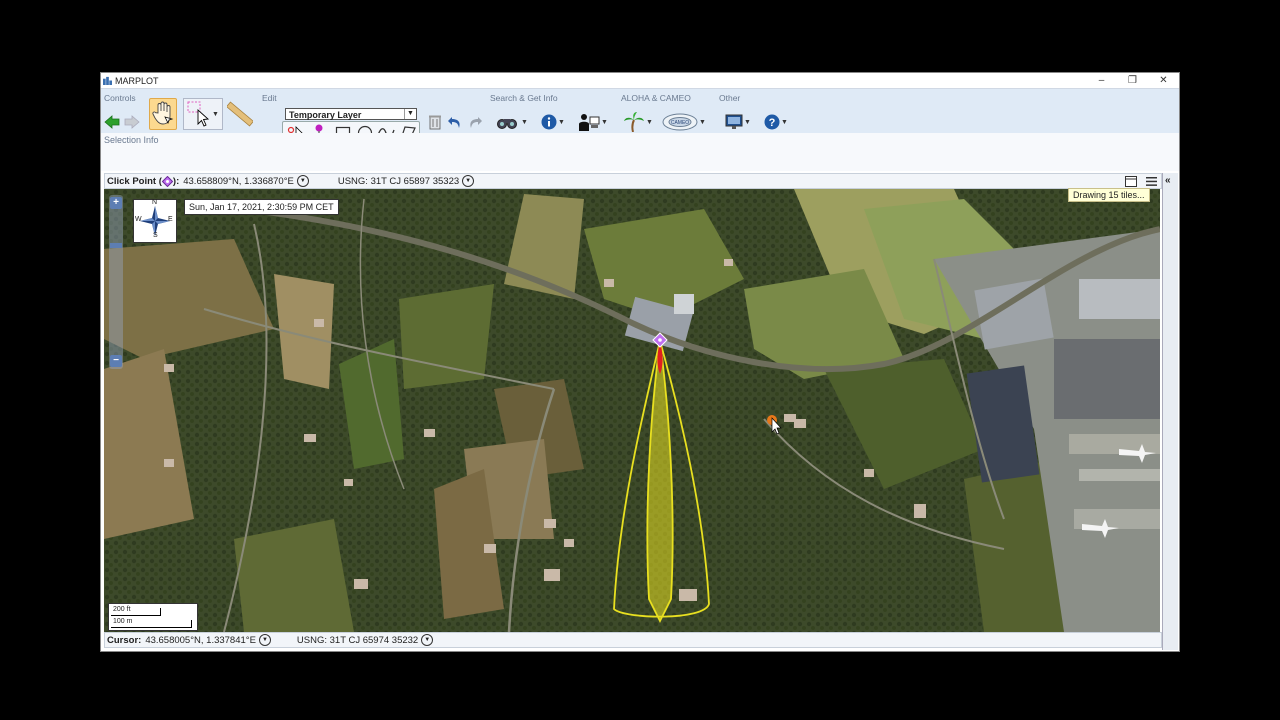  What do you see at coordinates (589, 122) in the screenshot?
I see `person-computer-icon` at bounding box center [589, 122].